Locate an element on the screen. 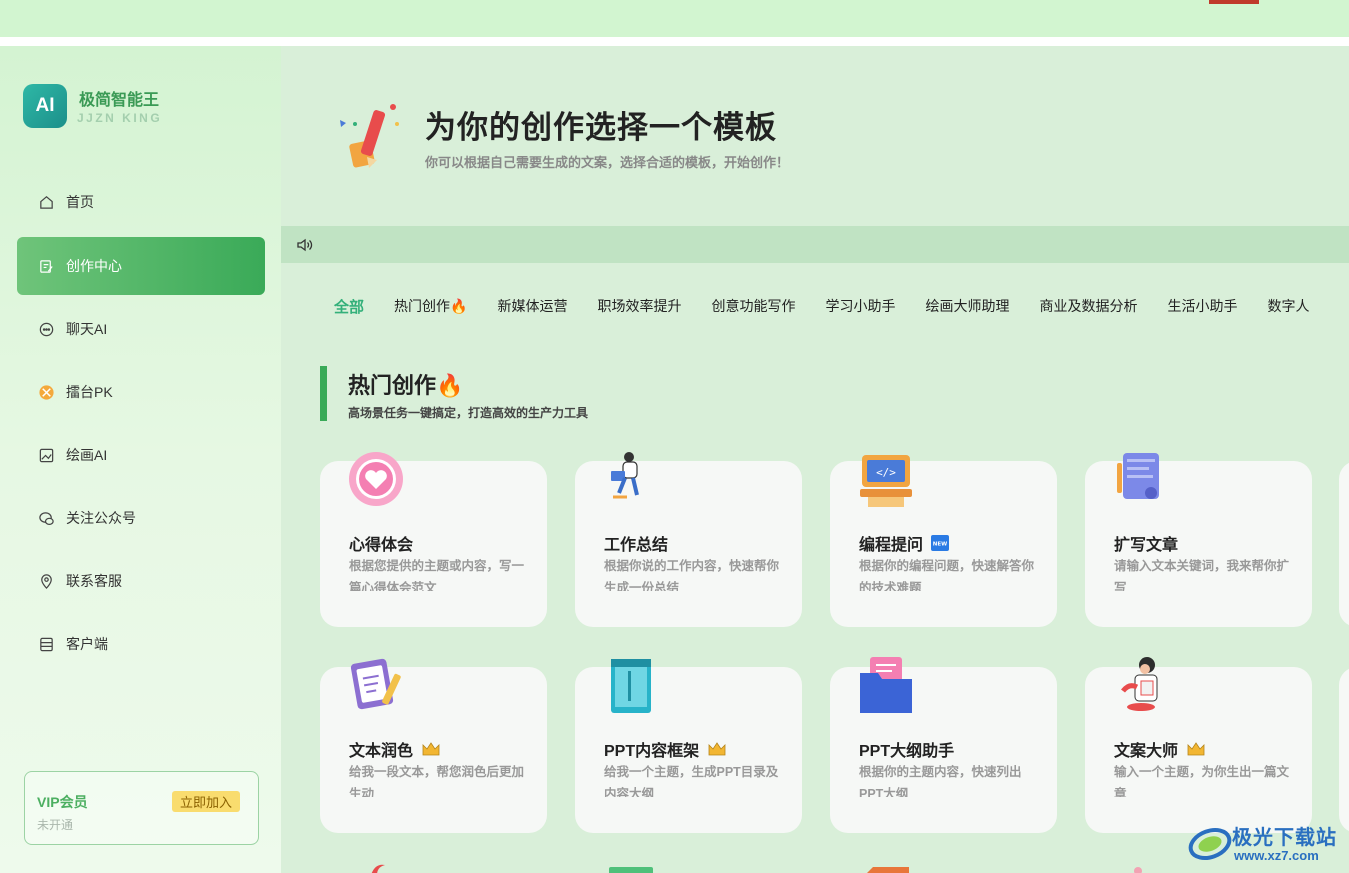  card-title-text: 心得体会 is located at coordinates (381, 545).